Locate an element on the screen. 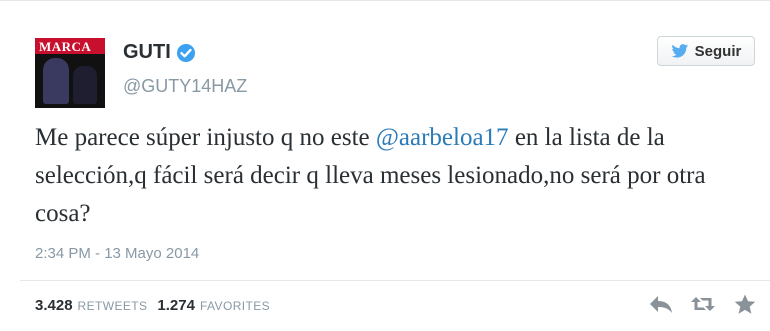  user-name-row: GUTI is located at coordinates (159, 52).